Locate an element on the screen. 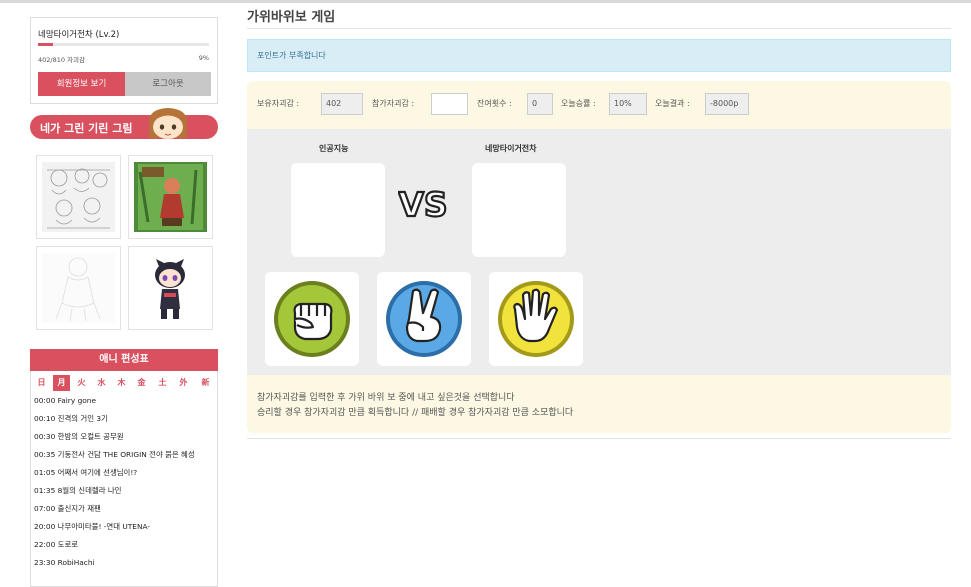 The height and width of the screenshot is (587, 971). remaining-value: 0 is located at coordinates (540, 104).